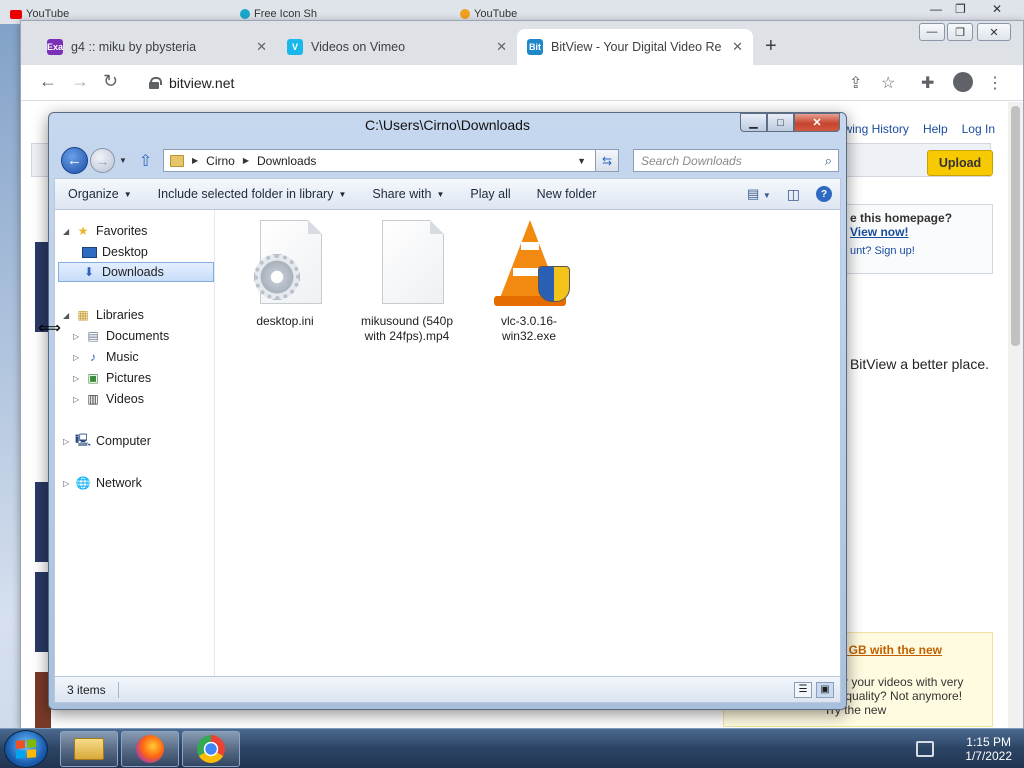 The width and height of the screenshot is (1024, 768). What do you see at coordinates (919, 364) in the screenshot?
I see `better-place-text: BitView a better place.` at bounding box center [919, 364].